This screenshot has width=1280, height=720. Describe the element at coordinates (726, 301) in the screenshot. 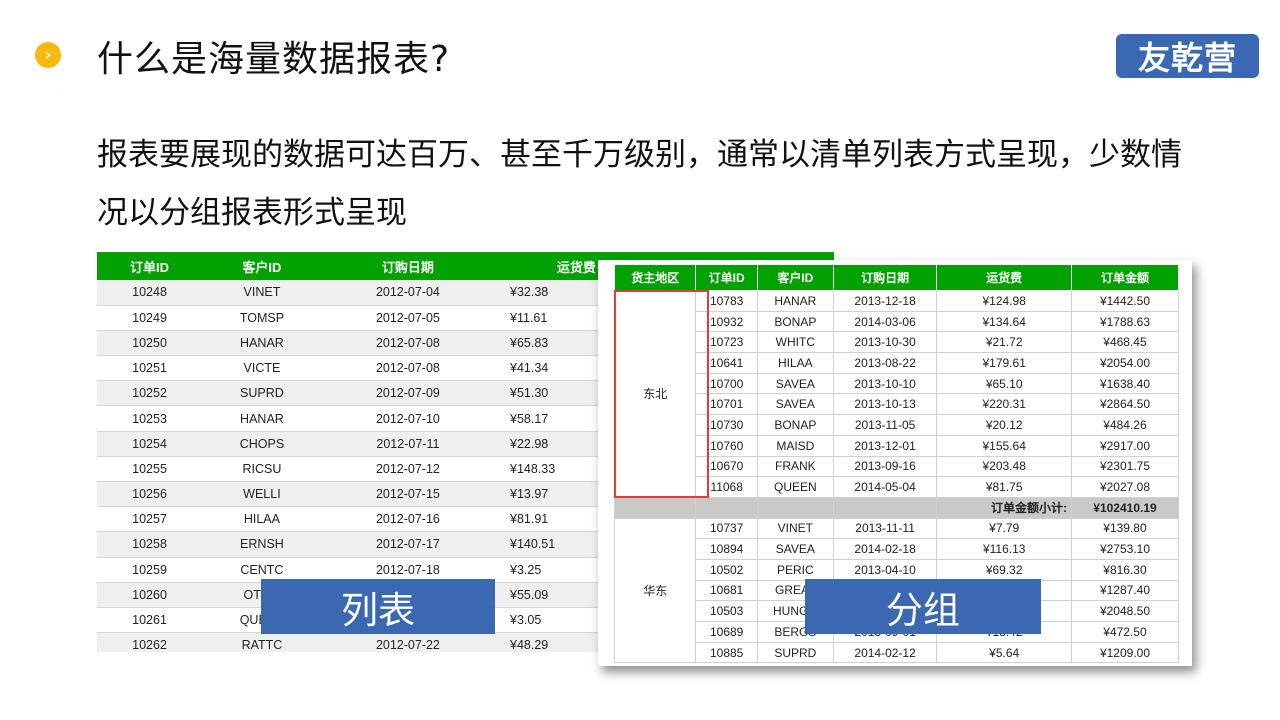

I see `table-cell: 10783` at that location.